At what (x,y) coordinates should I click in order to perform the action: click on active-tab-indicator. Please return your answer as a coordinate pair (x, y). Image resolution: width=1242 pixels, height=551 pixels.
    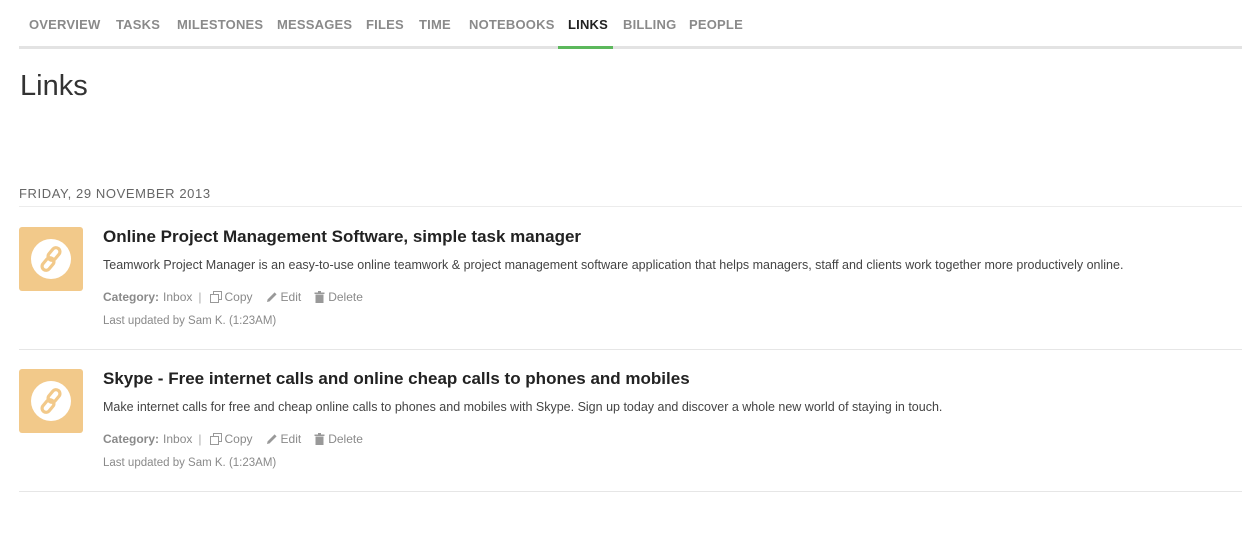
    Looking at the image, I should click on (585, 47).